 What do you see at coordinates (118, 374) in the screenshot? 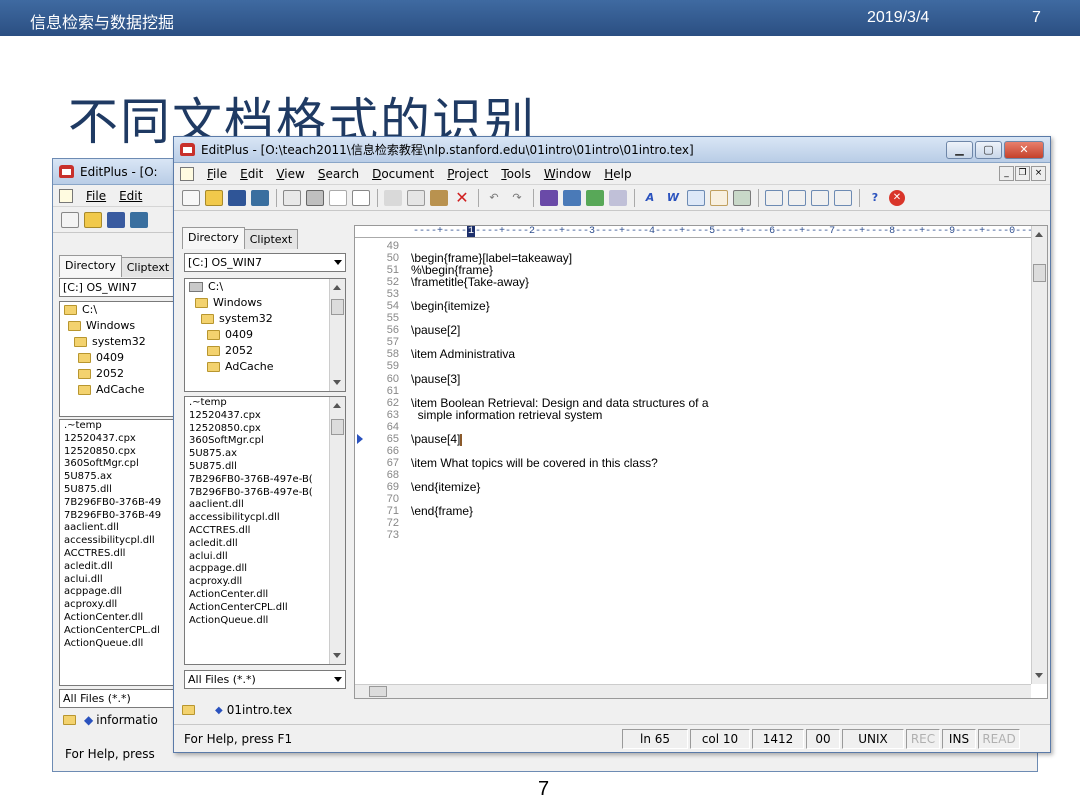
I see `list-item: 2052` at bounding box center [118, 374].